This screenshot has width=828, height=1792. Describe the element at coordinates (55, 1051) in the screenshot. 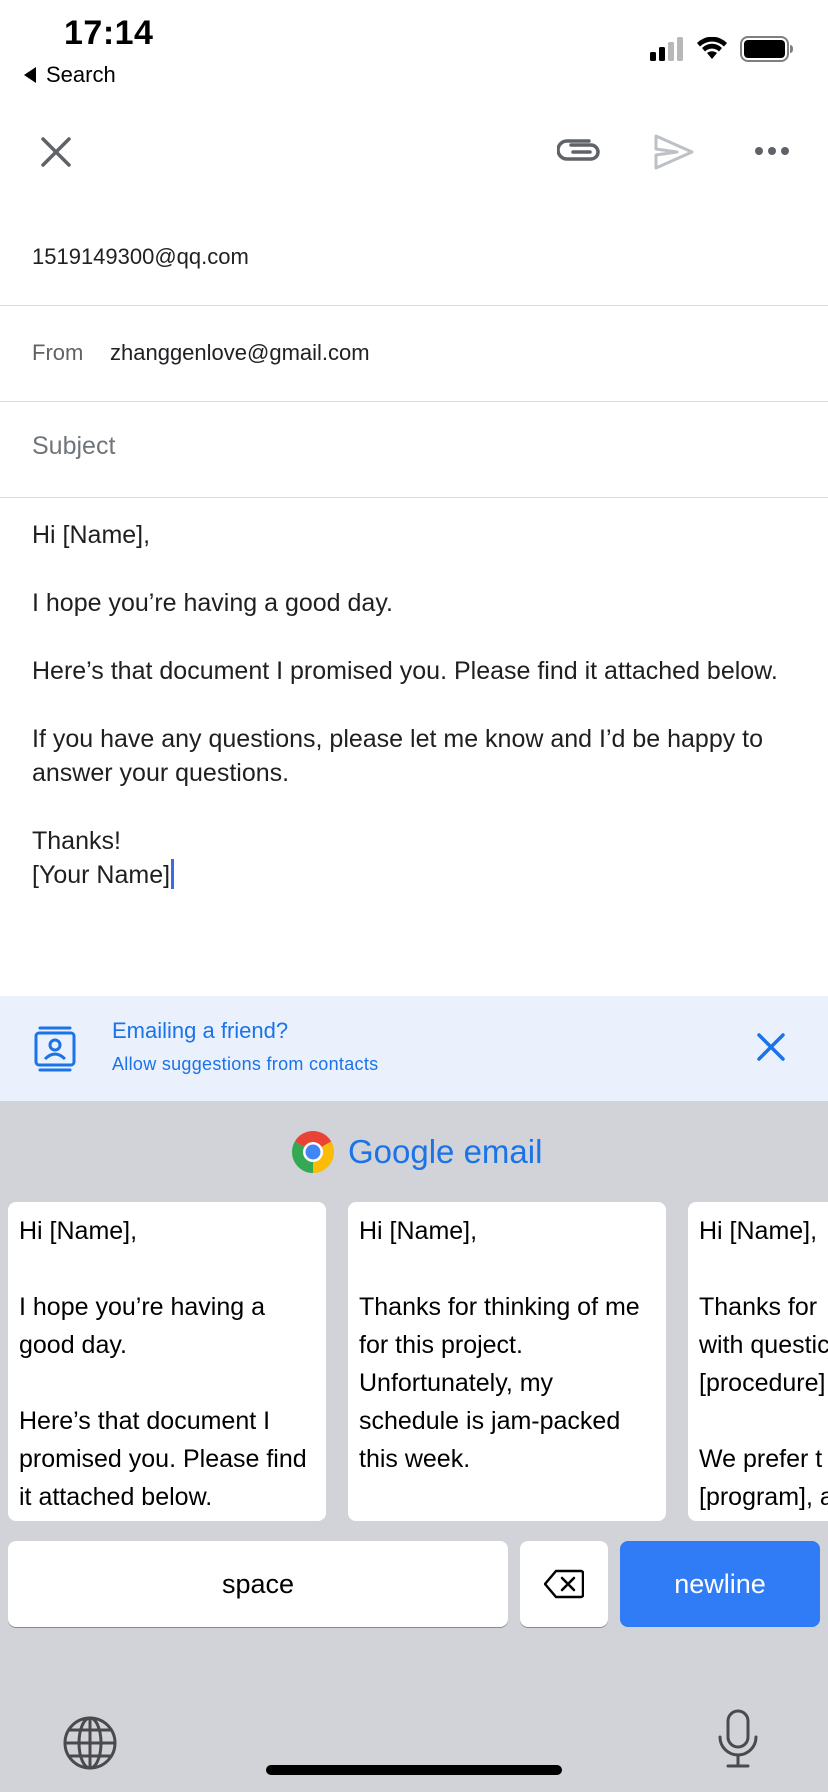

I see `contact-card-icon` at that location.